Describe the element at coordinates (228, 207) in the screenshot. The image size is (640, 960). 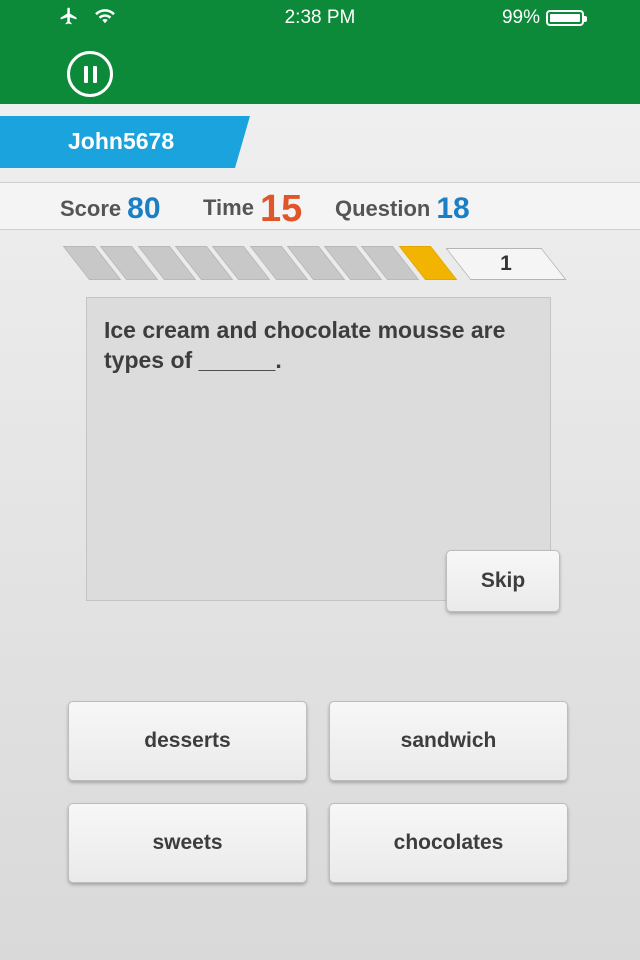
I see `time-label: Time` at that location.